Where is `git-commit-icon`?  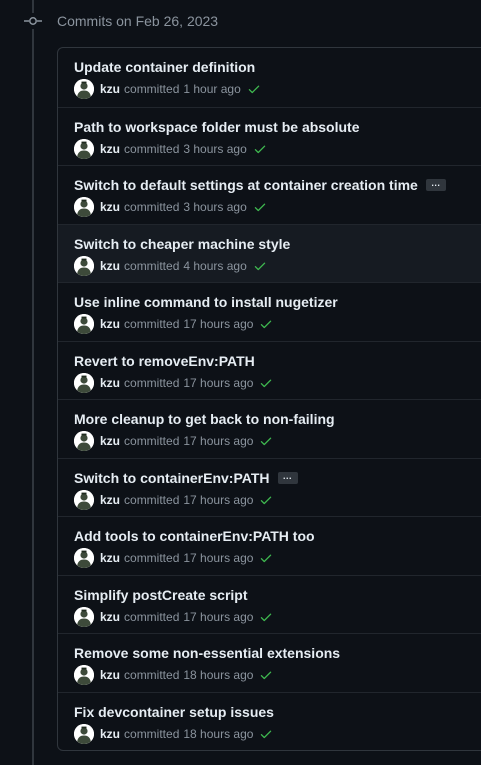
git-commit-icon is located at coordinates (33, 21).